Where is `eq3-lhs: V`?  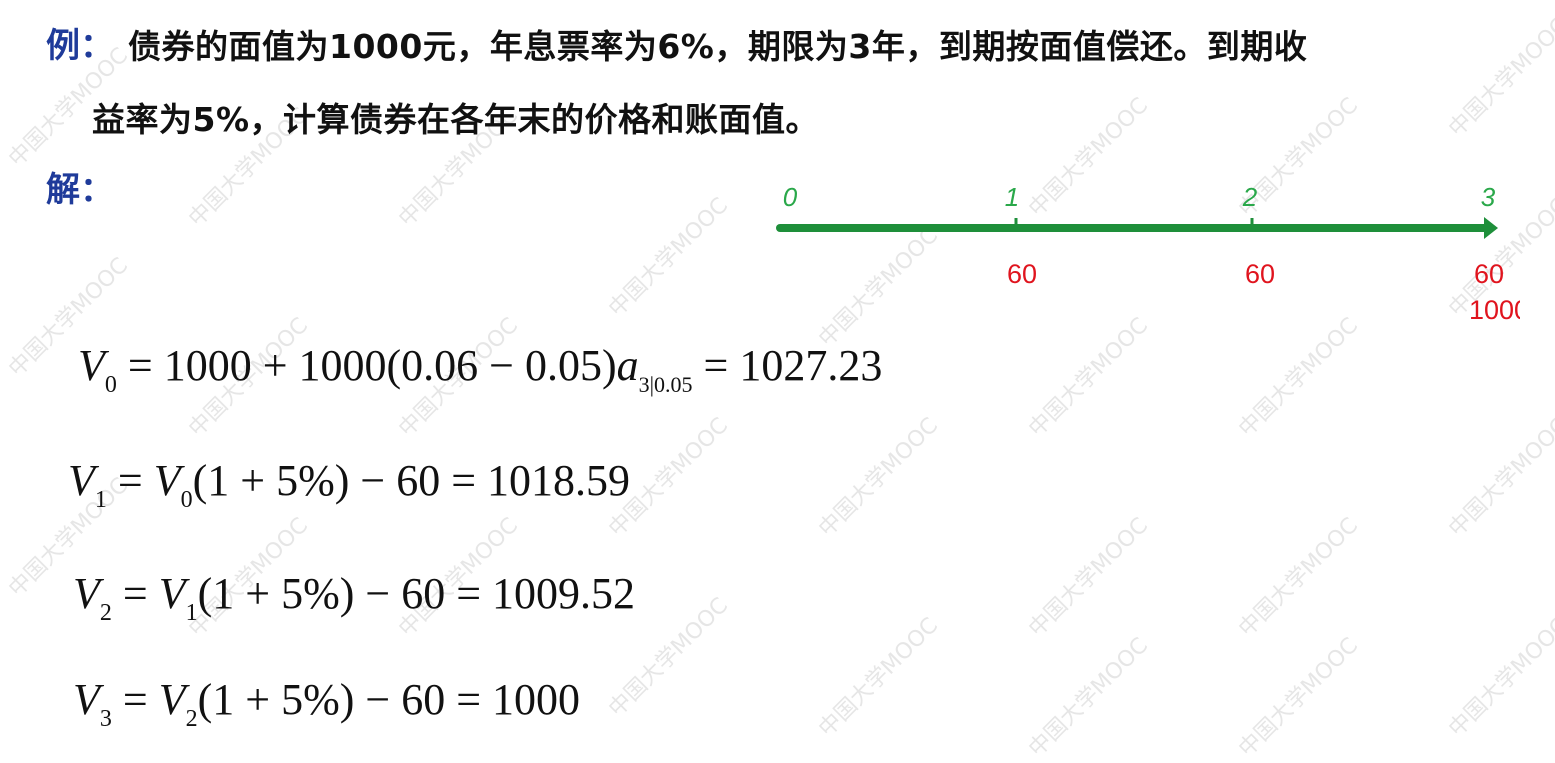
eq3-lhs: V is located at coordinates (86, 699).